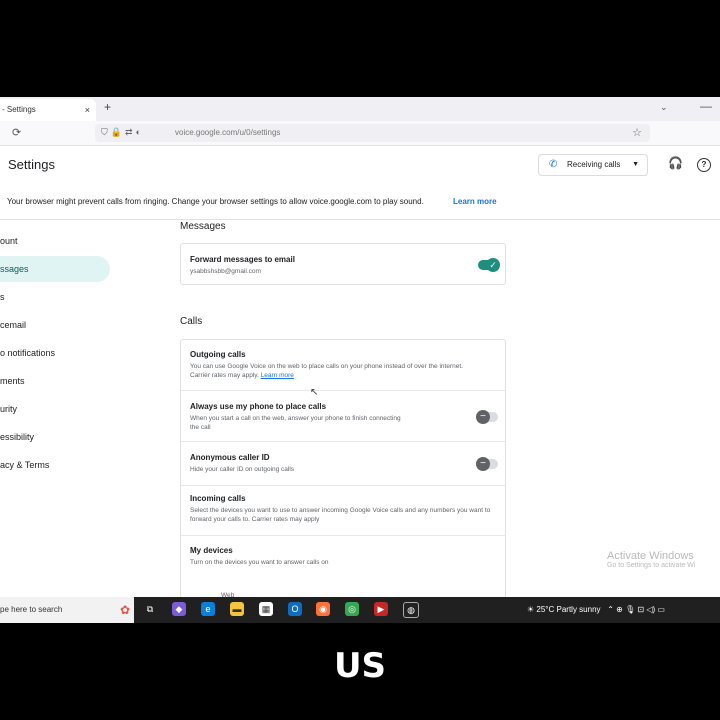  I want to click on firefox-icon: ◉, so click(323, 609).